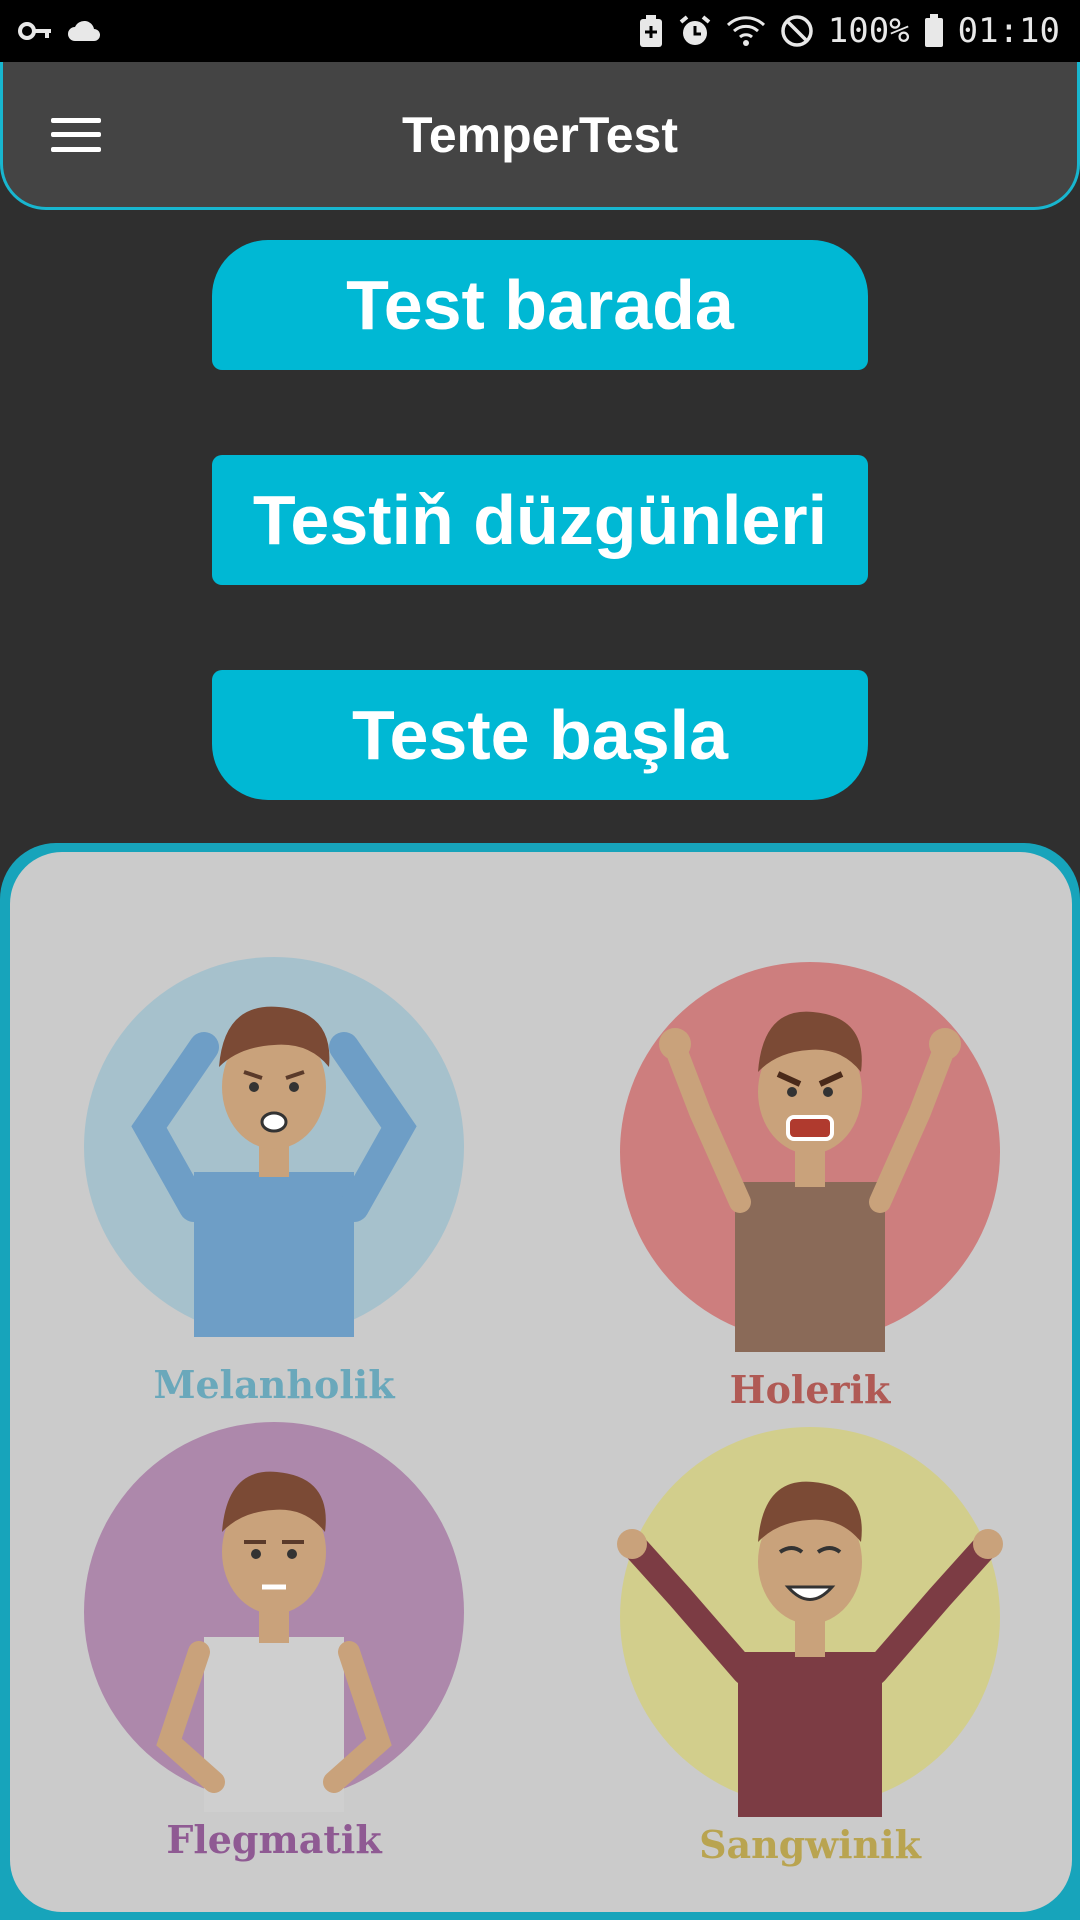 Image resolution: width=1080 pixels, height=1920 pixels. Describe the element at coordinates (934, 31) in the screenshot. I see `battery-icon` at that location.